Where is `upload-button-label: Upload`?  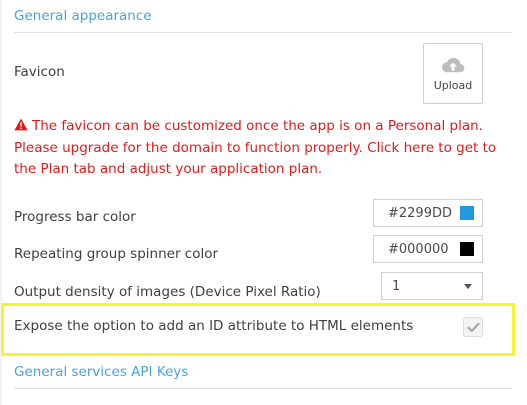
upload-button-label: Upload is located at coordinates (453, 85).